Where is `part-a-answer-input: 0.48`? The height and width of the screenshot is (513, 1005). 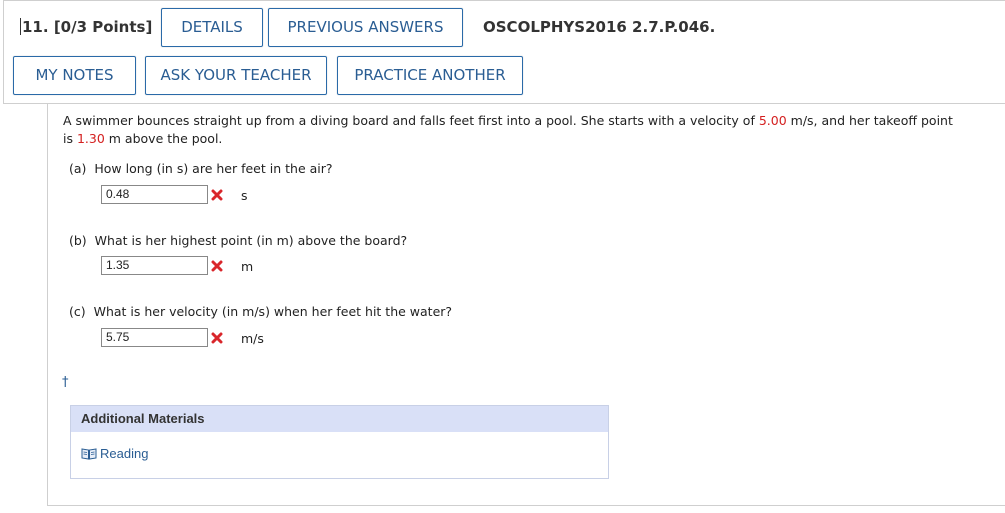
part-a-answer-input: 0.48 is located at coordinates (154, 194).